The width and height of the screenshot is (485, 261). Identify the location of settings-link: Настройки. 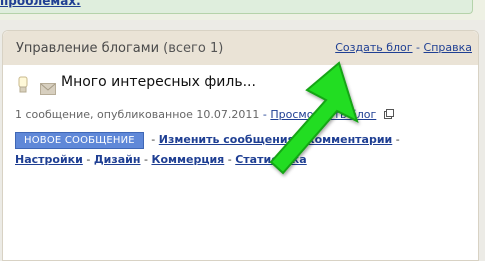
(49, 159).